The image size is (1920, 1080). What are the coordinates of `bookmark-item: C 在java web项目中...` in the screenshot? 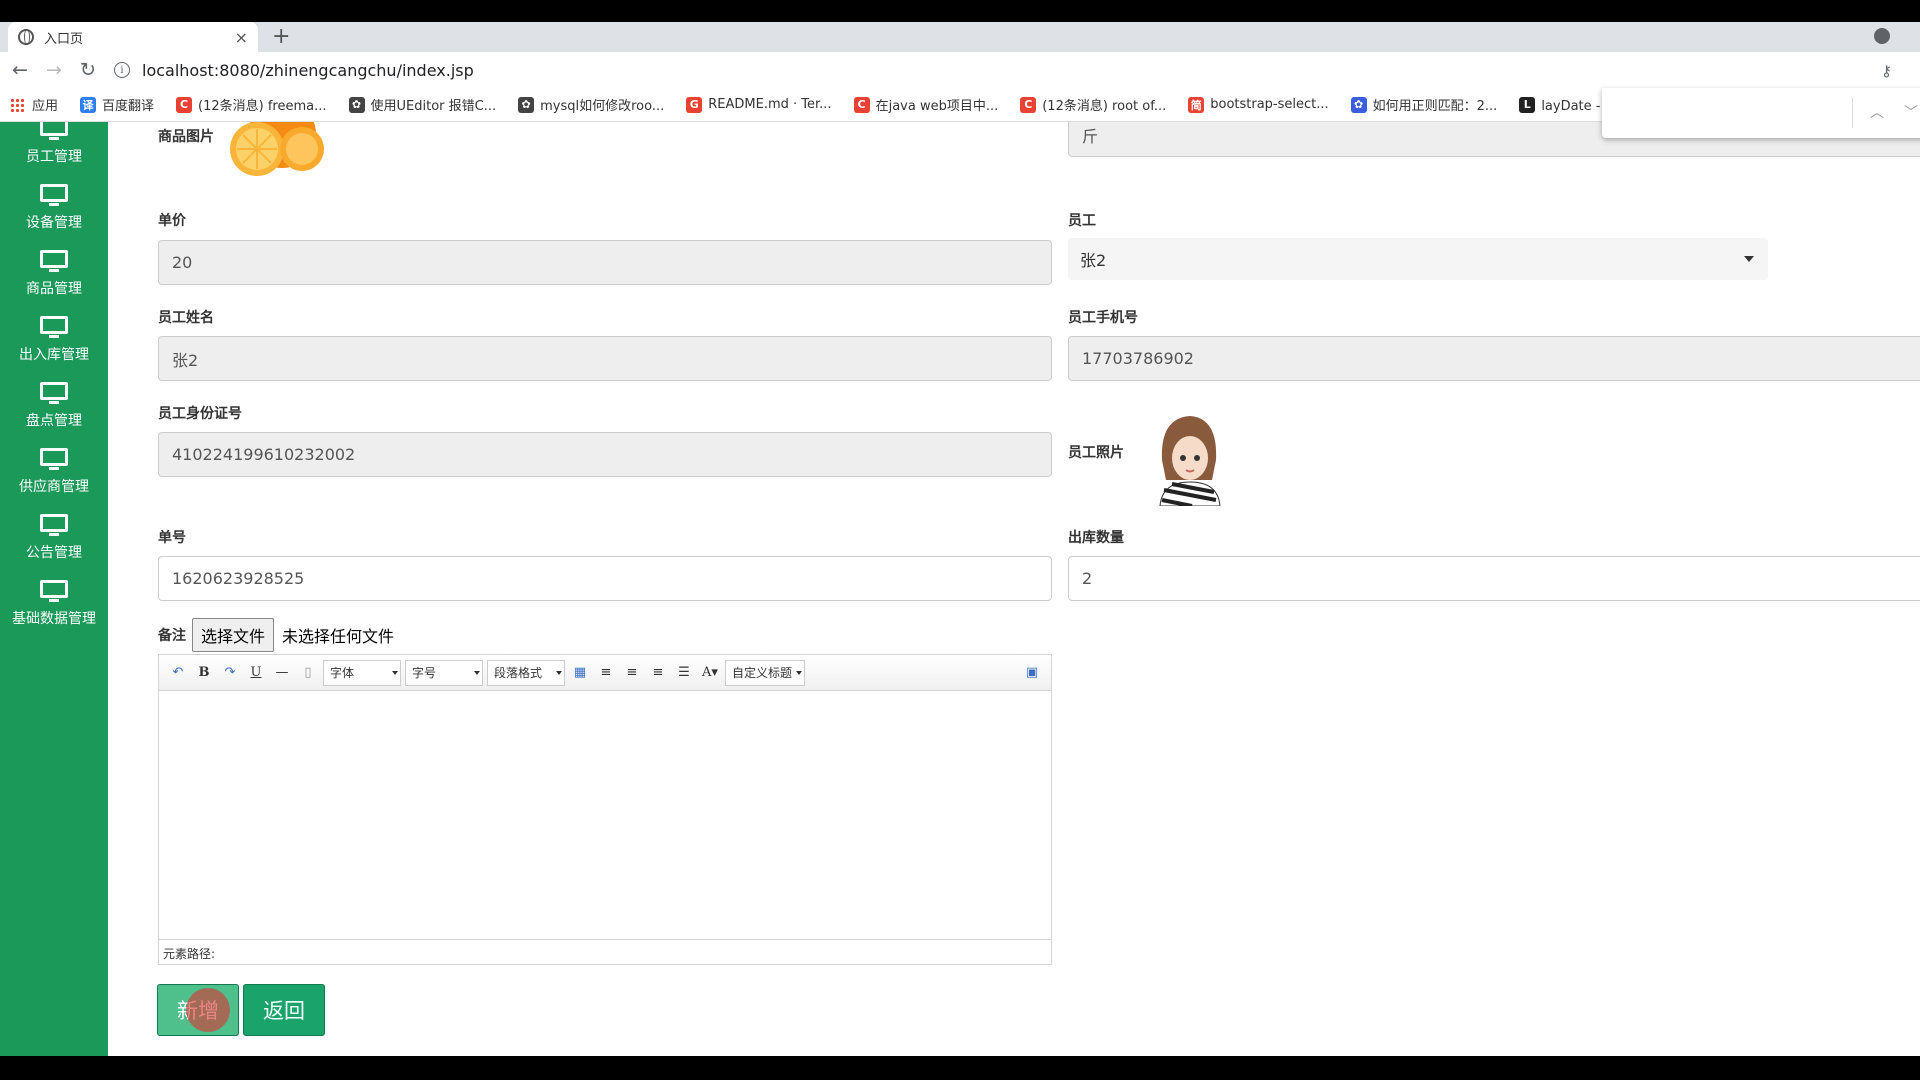 It's located at (926, 104).